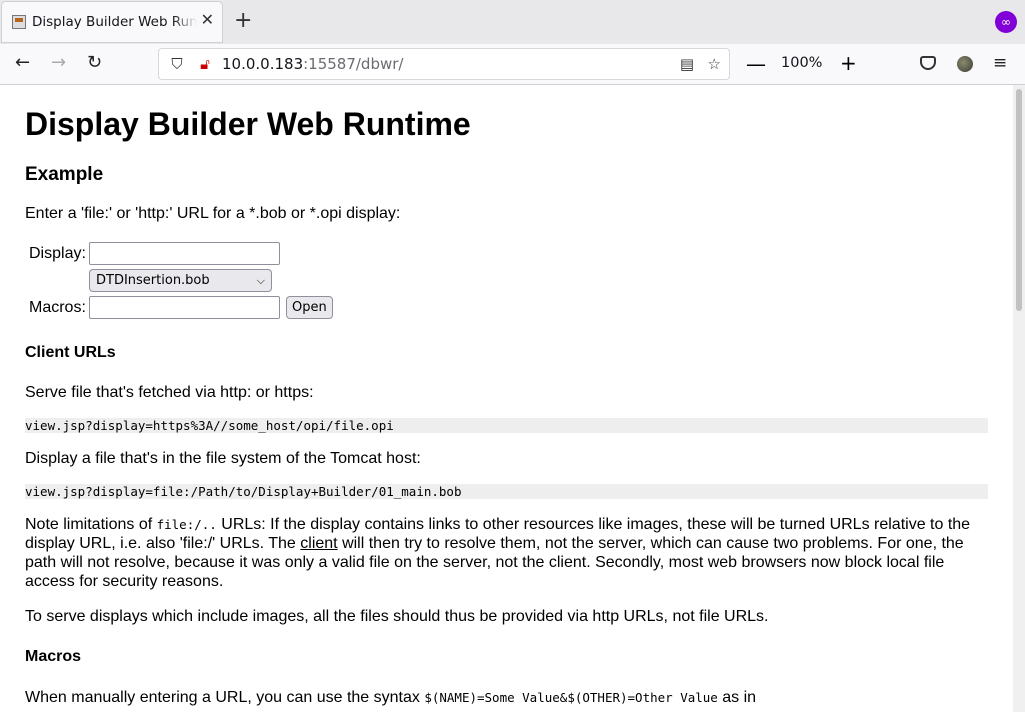 This screenshot has width=1025, height=712. What do you see at coordinates (248, 124) in the screenshot?
I see `page-title: Display Builder Web Runtime` at bounding box center [248, 124].